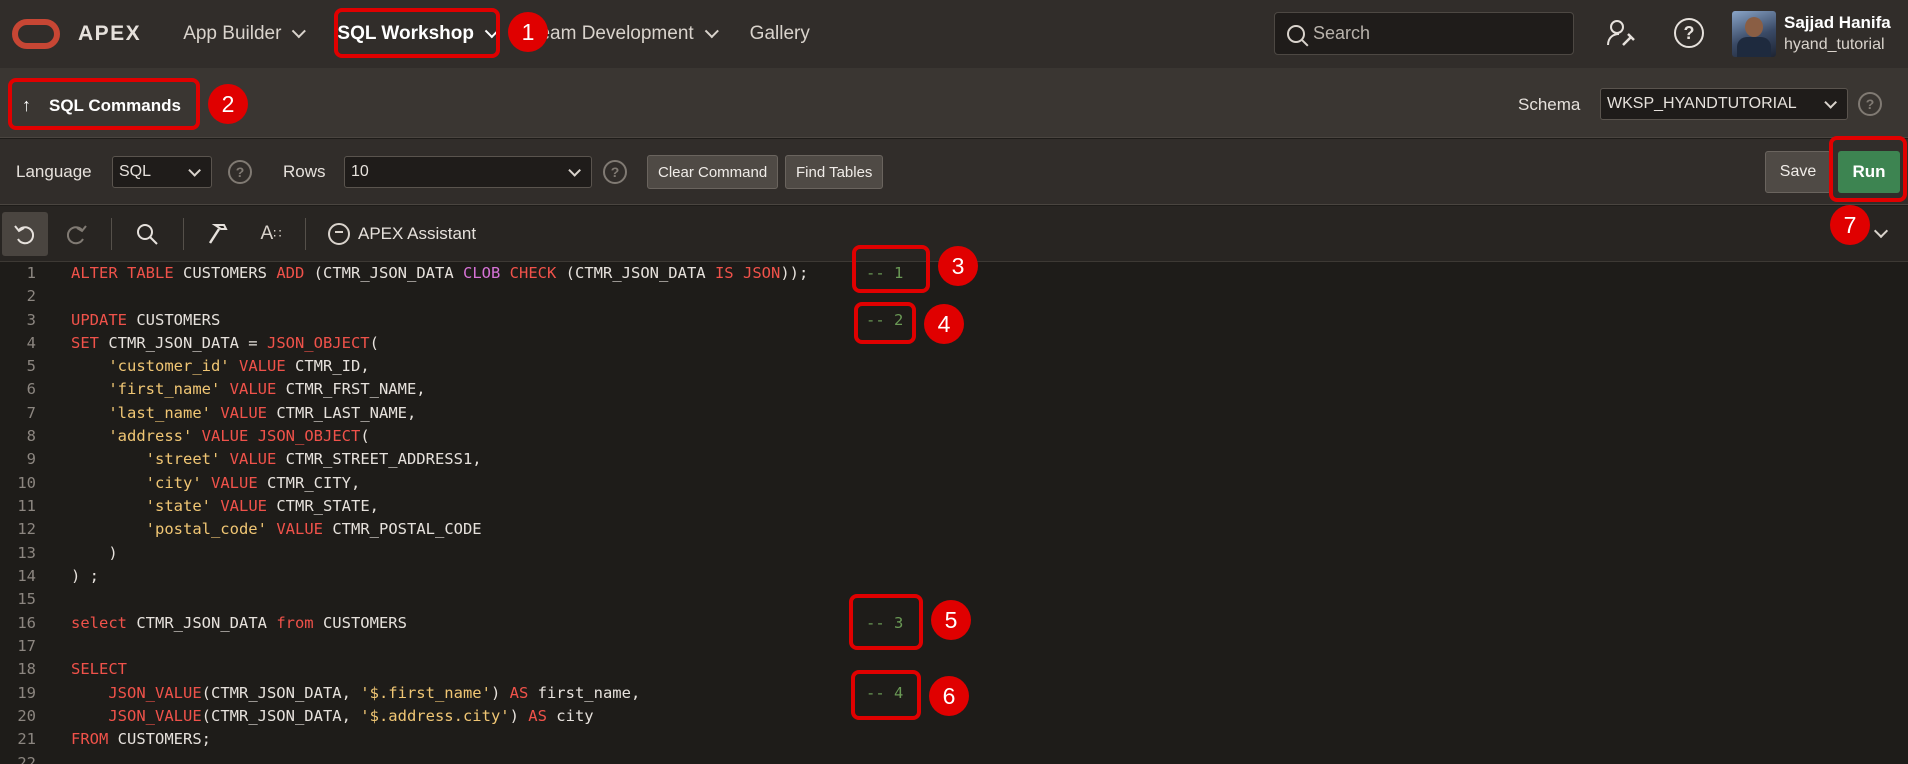  I want to click on user-name: Sajjad Hanifa, so click(1837, 23).